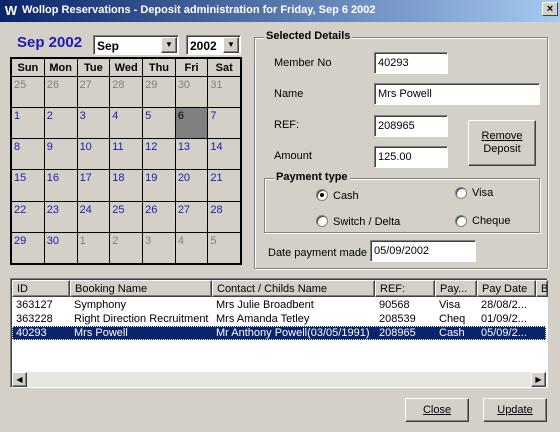  I want to click on radio-switch-delta-label: Switch / Delta, so click(366, 222).